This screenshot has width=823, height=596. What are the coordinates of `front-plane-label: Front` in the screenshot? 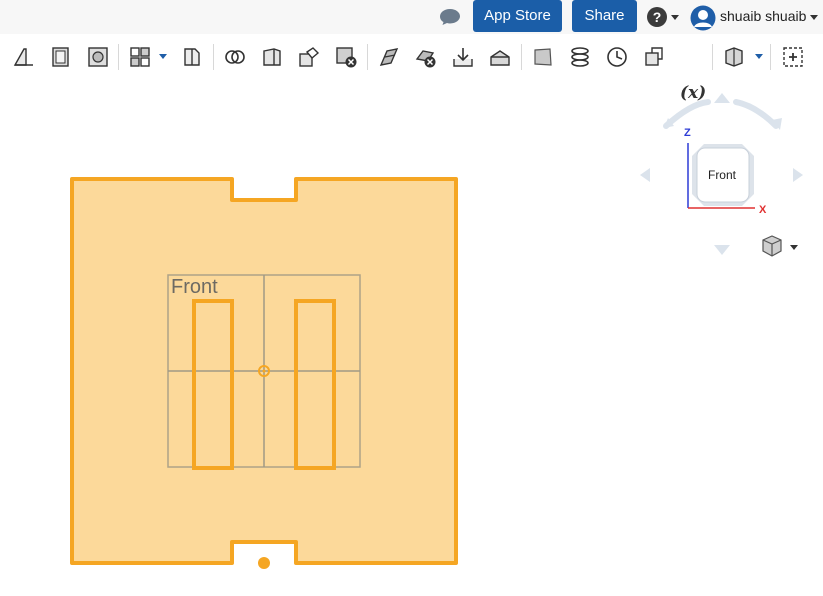 It's located at (194, 287).